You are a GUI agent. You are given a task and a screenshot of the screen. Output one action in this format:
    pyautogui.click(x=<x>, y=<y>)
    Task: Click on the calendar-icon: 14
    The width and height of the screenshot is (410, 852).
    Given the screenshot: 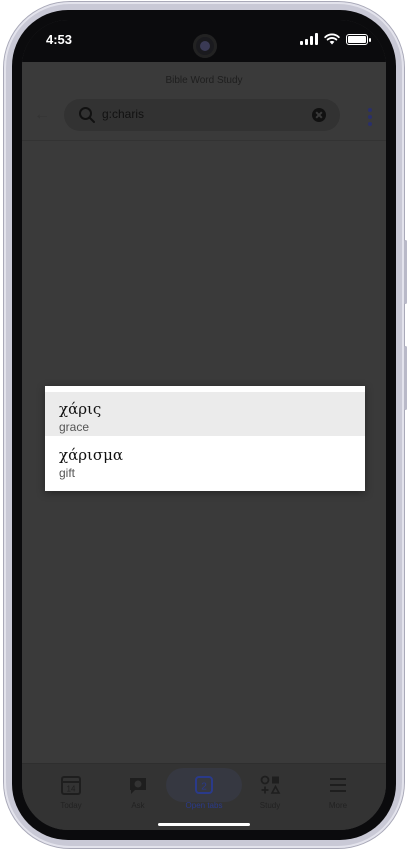 What is the action you would take?
    pyautogui.click(x=71, y=785)
    